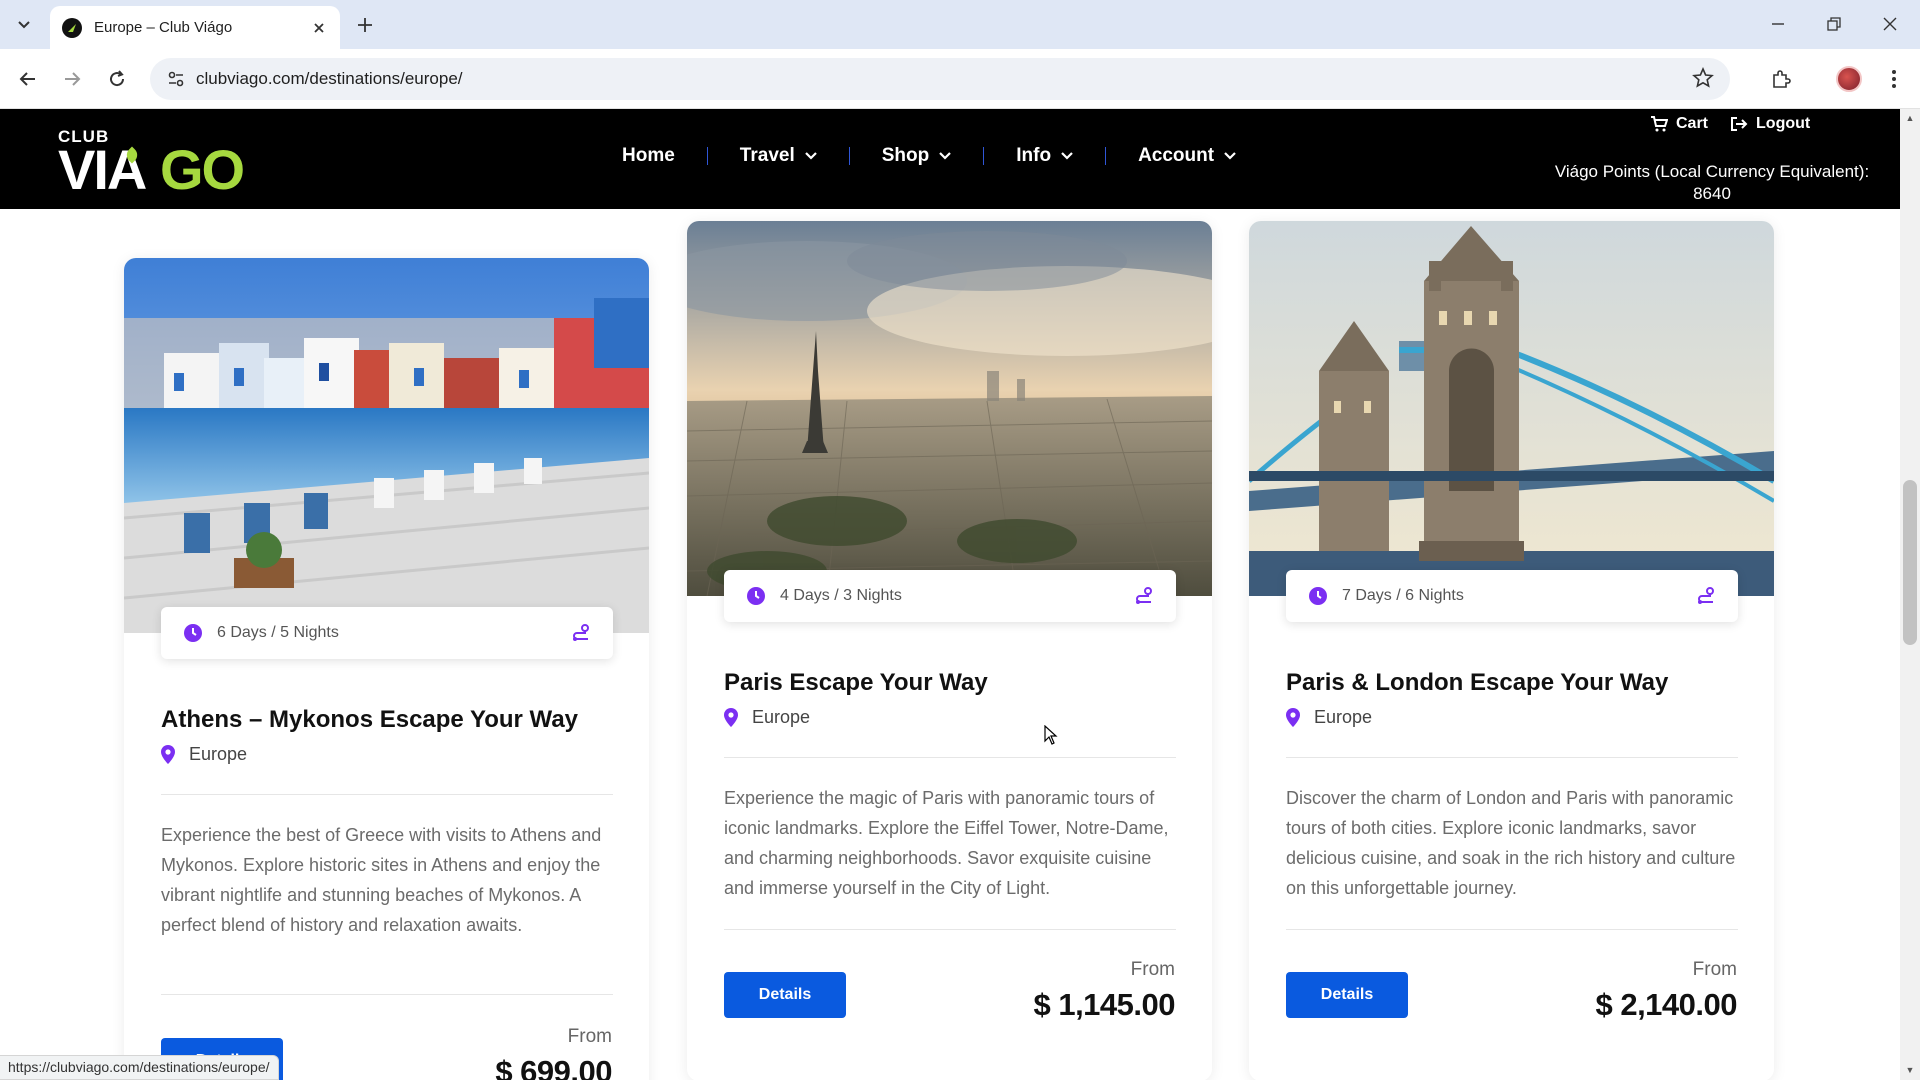  What do you see at coordinates (1910, 1070) in the screenshot?
I see `scroll-down-arrow-icon: ▼` at bounding box center [1910, 1070].